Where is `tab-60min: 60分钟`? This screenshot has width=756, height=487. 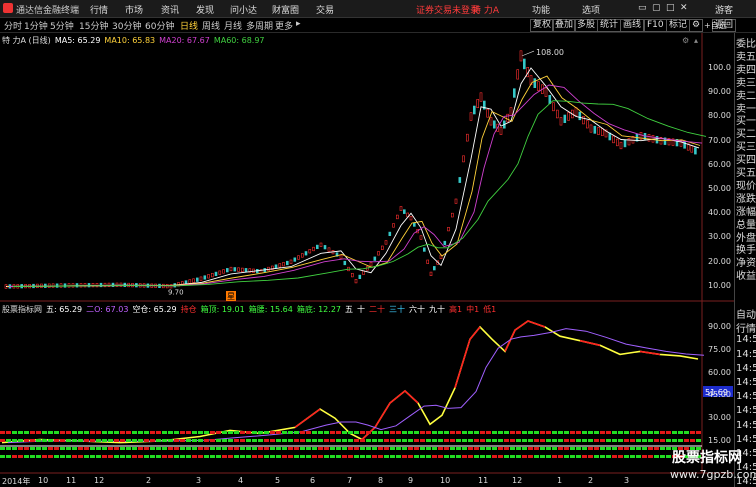
tab-60min: 60分钟 is located at coordinates (159, 25).